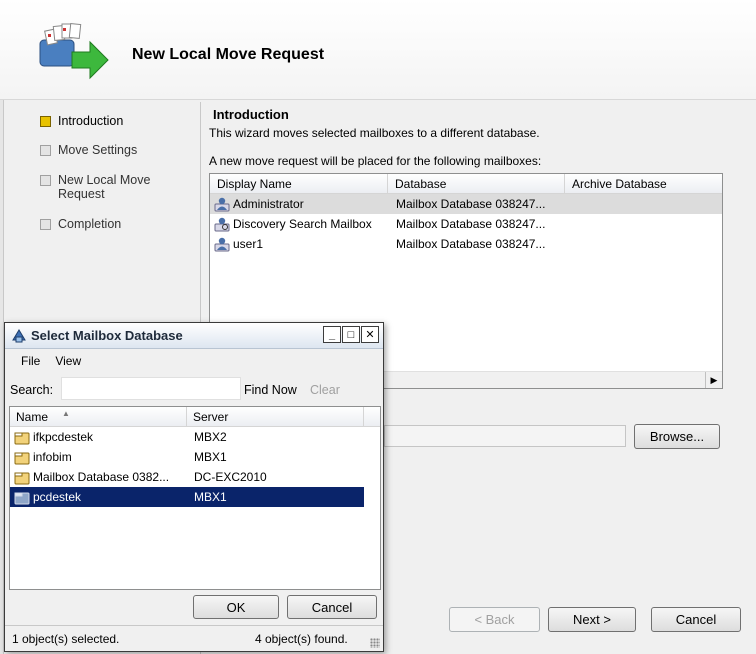  Describe the element at coordinates (66, 413) in the screenshot. I see `sort-ascending-icon: ▲` at that location.